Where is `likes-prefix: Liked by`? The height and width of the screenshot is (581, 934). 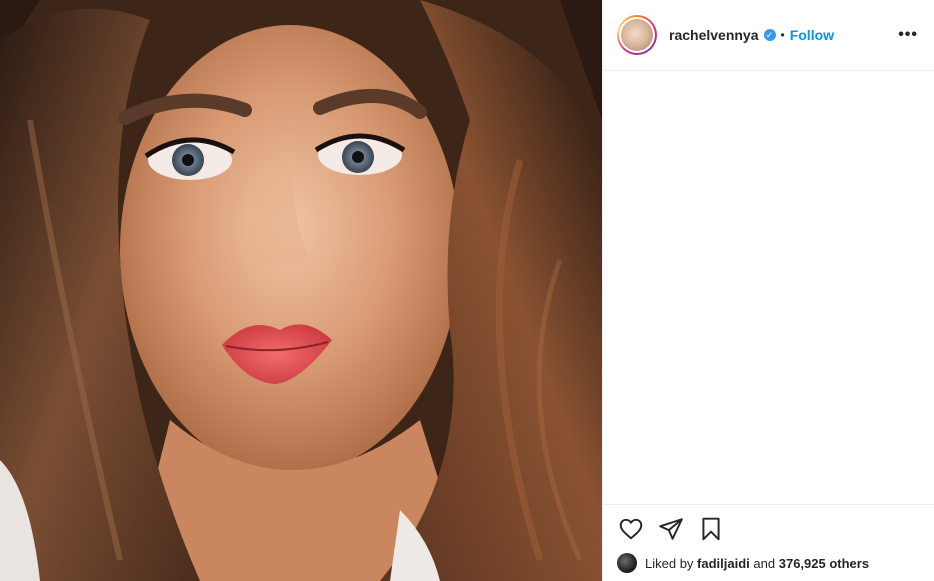 likes-prefix: Liked by is located at coordinates (669, 563).